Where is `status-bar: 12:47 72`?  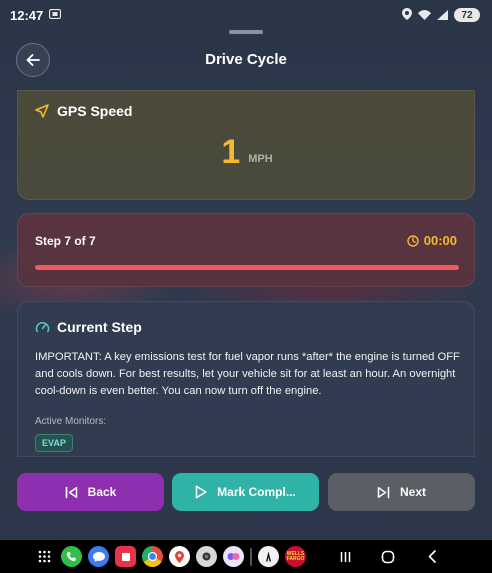 status-bar: 12:47 72 is located at coordinates (246, 15).